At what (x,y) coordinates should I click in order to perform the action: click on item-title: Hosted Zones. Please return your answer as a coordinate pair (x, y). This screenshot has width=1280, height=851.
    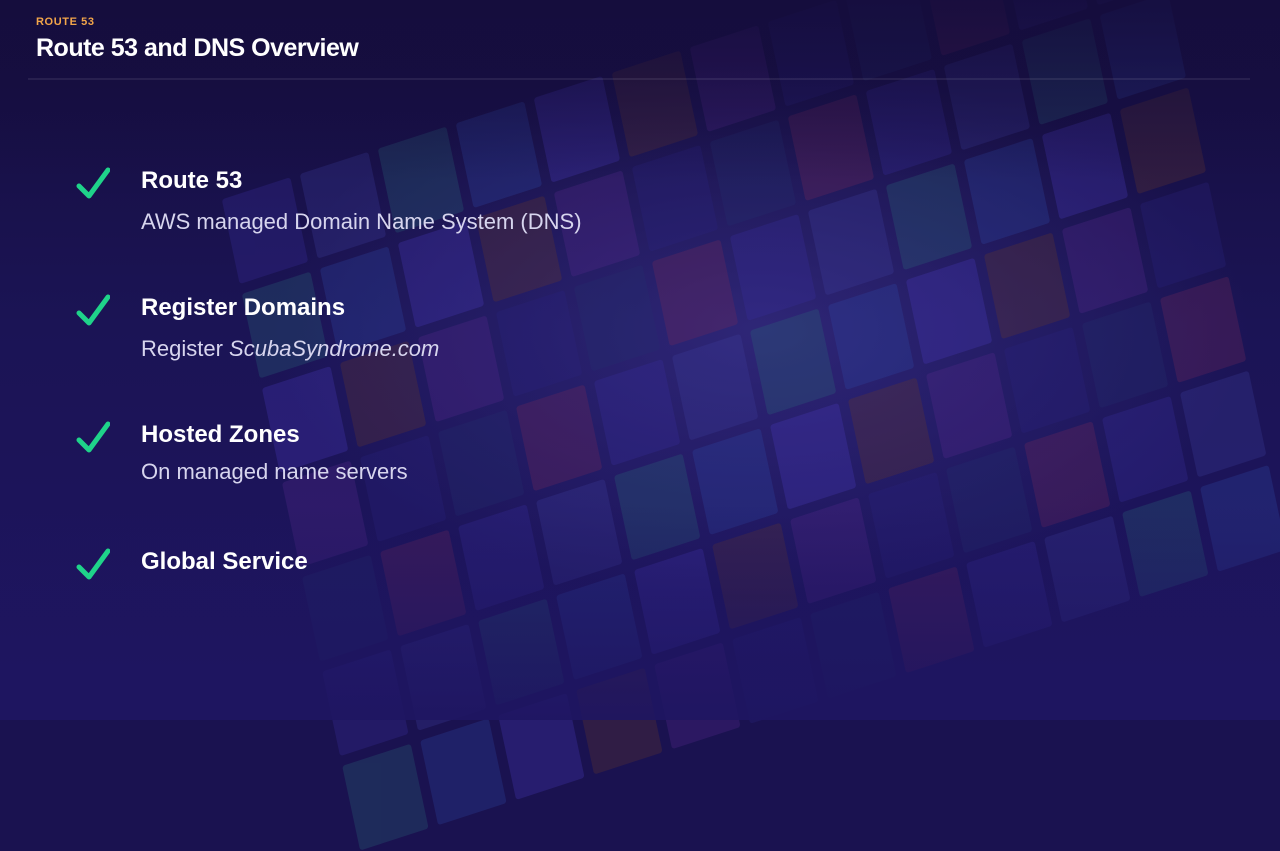
    Looking at the image, I should click on (220, 434).